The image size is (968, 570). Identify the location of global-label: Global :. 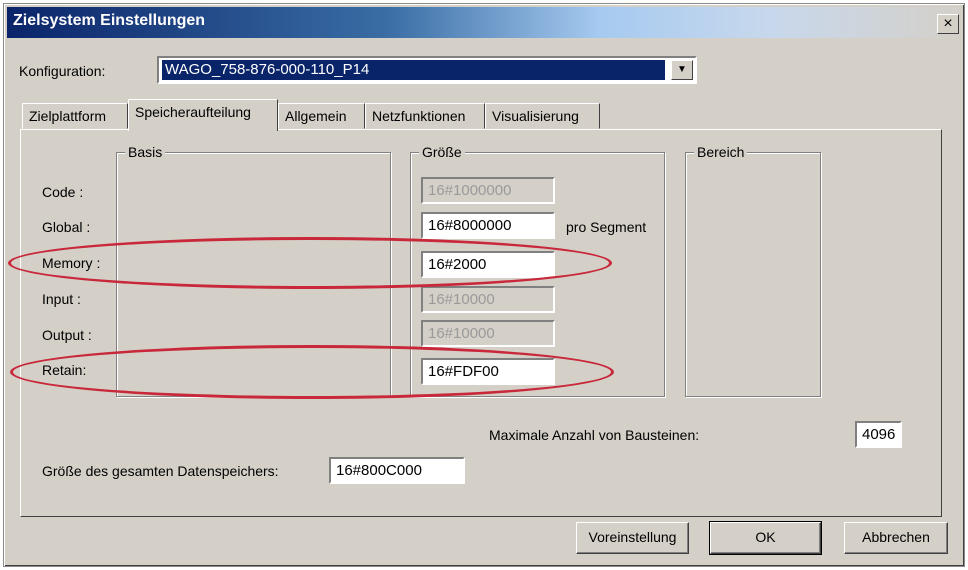
(66, 227).